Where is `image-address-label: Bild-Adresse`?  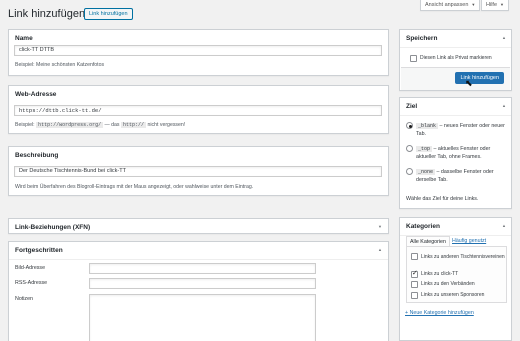
image-address-label: Bild-Adresse is located at coordinates (30, 268).